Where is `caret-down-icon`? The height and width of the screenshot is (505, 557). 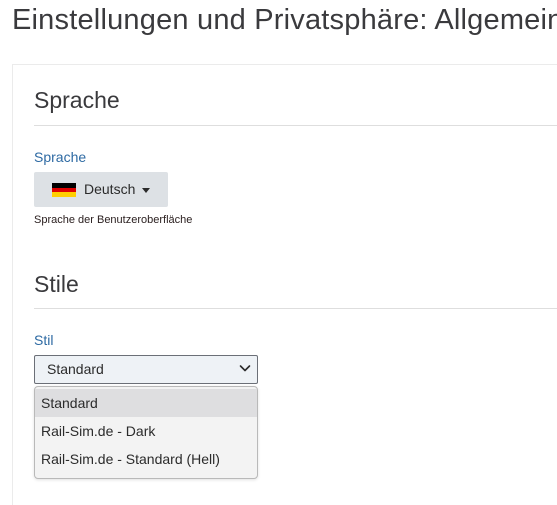
caret-down-icon is located at coordinates (146, 190).